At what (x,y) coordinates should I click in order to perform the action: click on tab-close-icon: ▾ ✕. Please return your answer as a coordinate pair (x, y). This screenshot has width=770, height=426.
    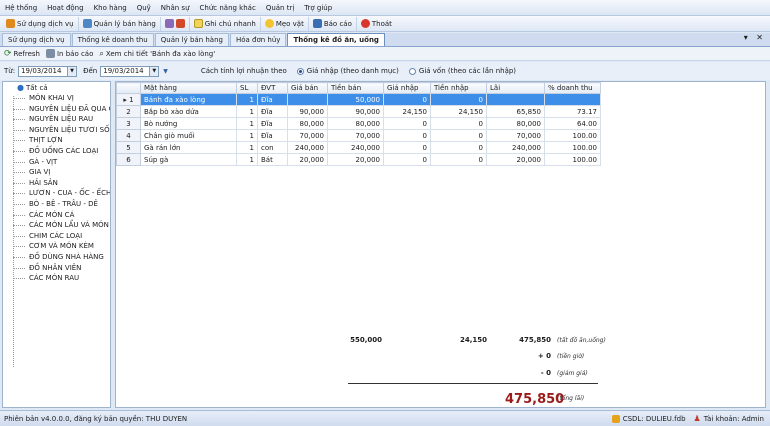
    Looking at the image, I should click on (755, 37).